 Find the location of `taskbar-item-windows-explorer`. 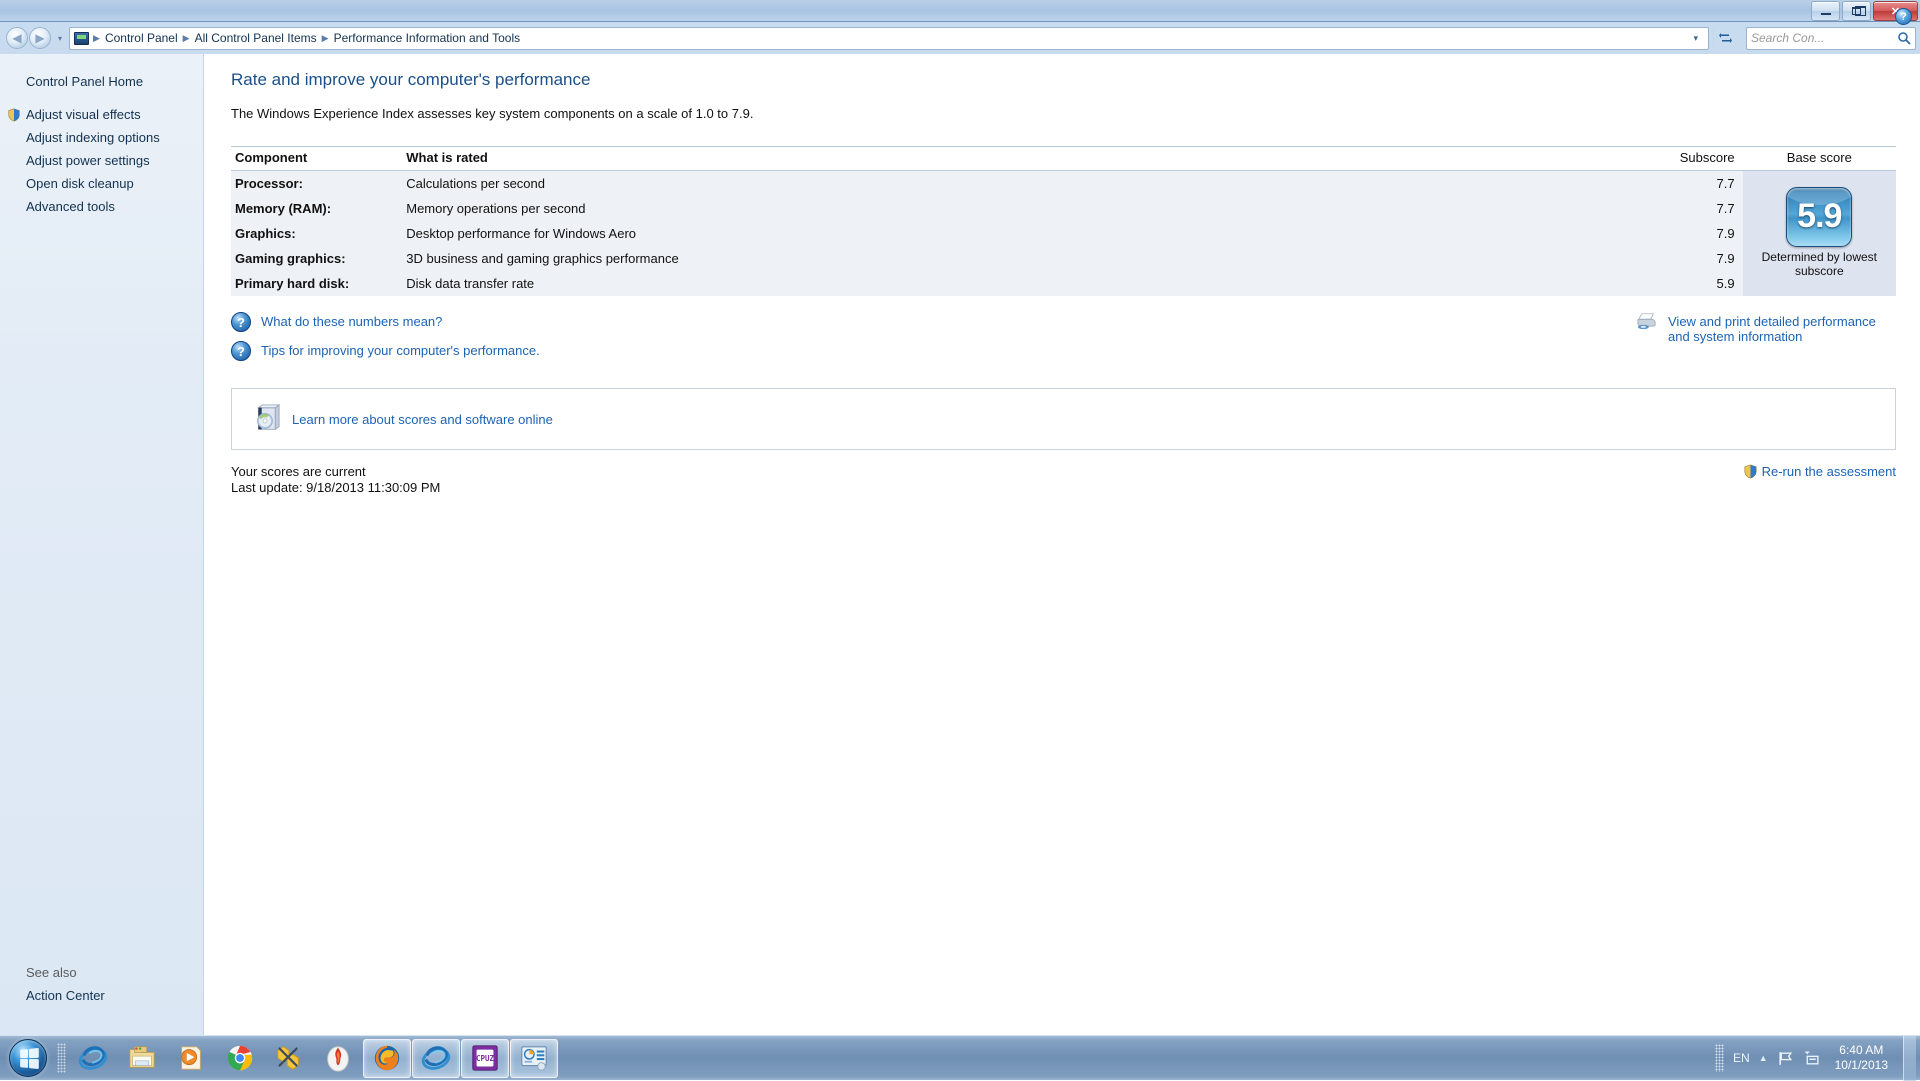

taskbar-item-windows-explorer is located at coordinates (142, 1058).